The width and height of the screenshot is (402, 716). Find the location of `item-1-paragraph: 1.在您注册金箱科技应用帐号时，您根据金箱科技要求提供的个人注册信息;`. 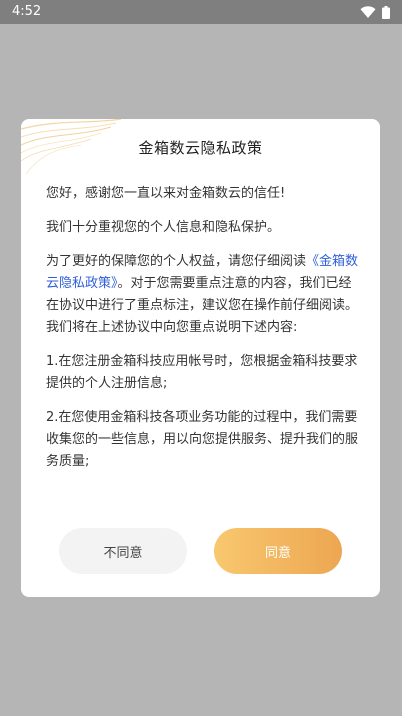

item-1-paragraph: 1.在您注册金箱科技应用帐号时，您根据金箱科技要求提供的个人注册信息; is located at coordinates (202, 372).